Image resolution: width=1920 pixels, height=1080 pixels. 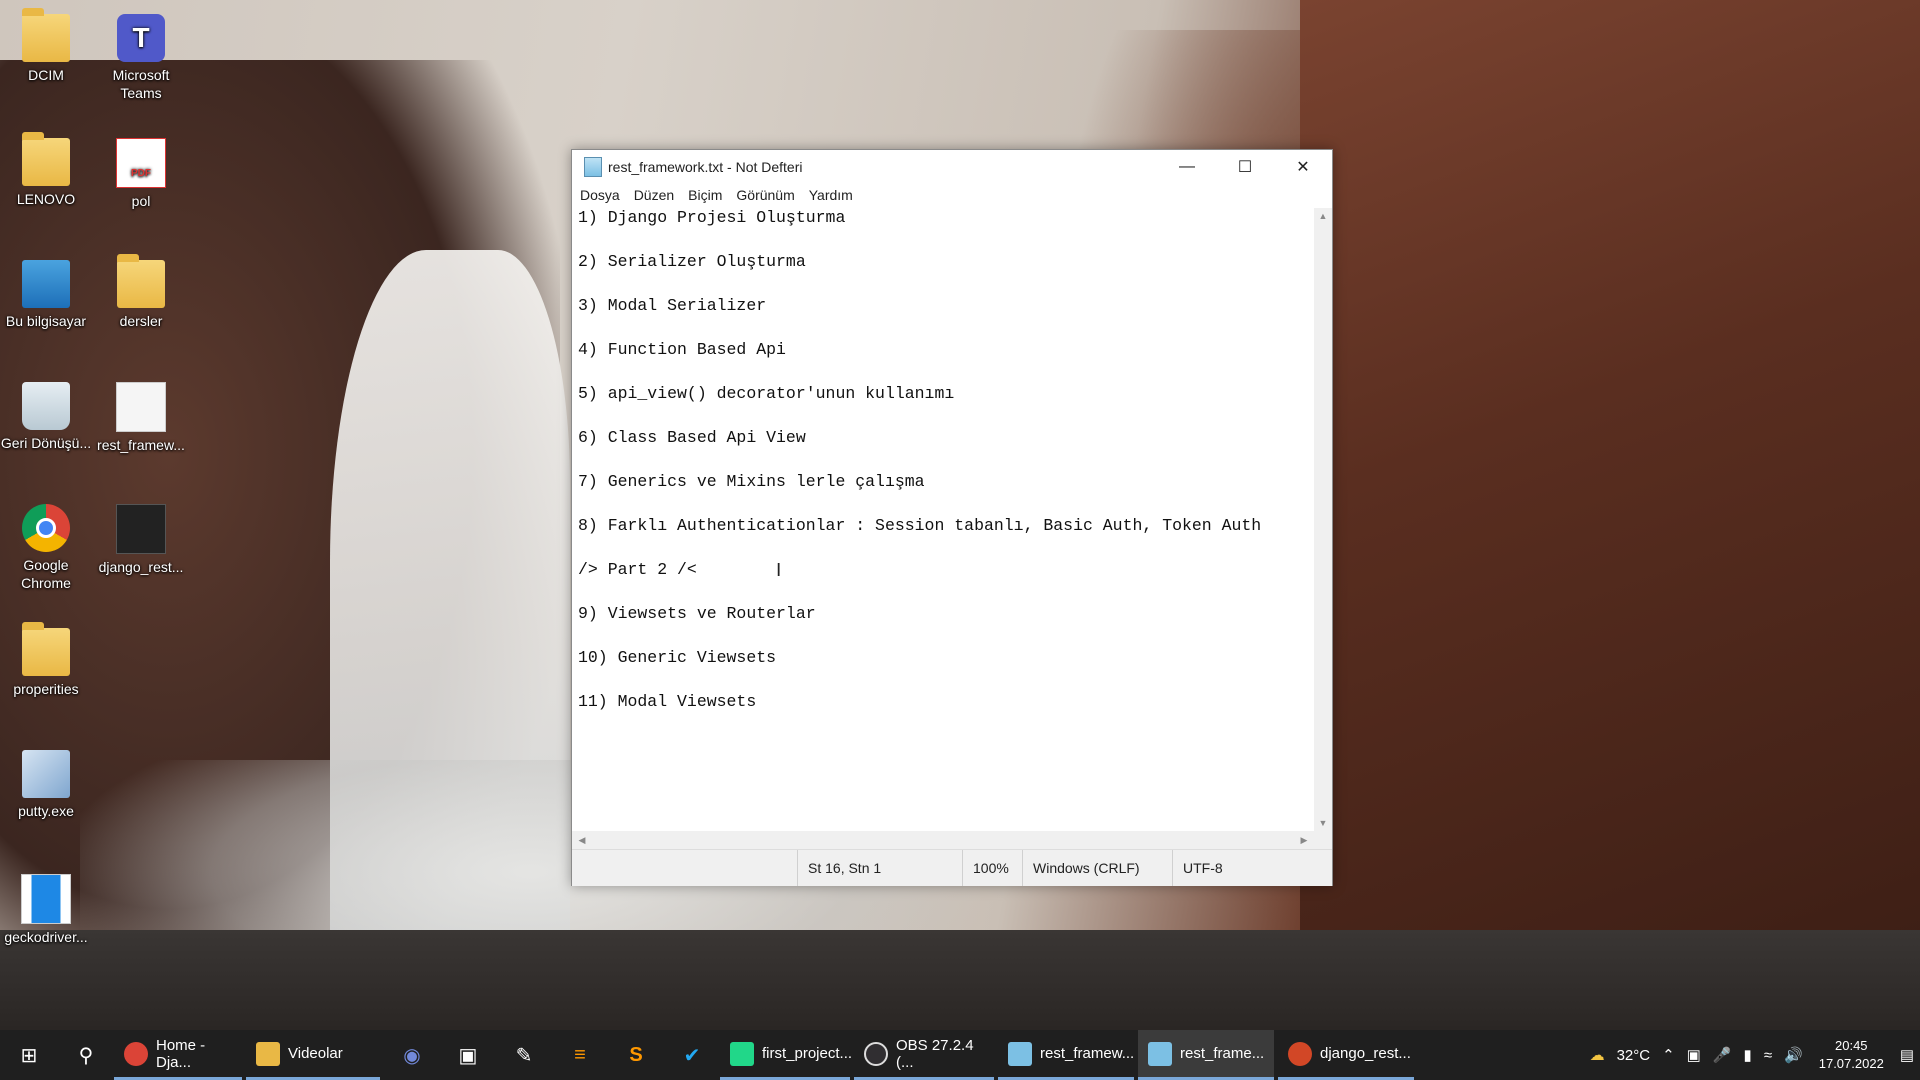 I want to click on status-cursor-position: St 16, Stn 1, so click(x=879, y=868).